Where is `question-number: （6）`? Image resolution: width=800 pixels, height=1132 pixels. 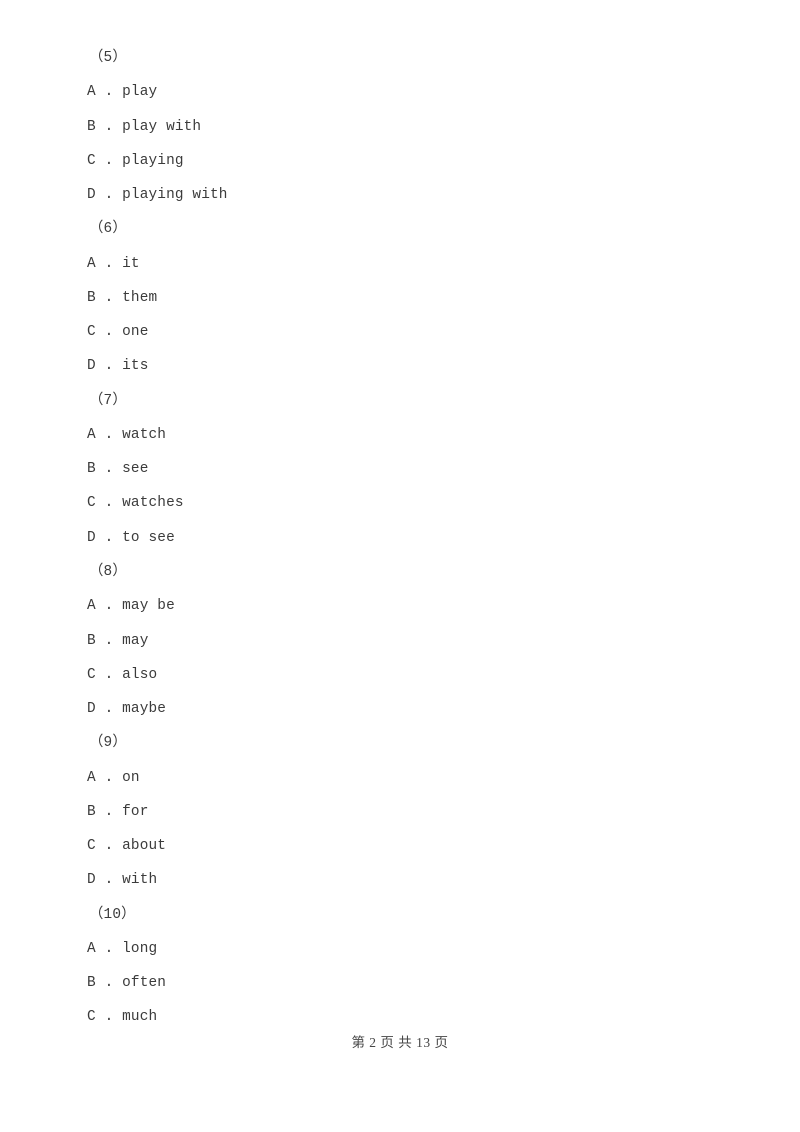 question-number: （6） is located at coordinates (108, 229).